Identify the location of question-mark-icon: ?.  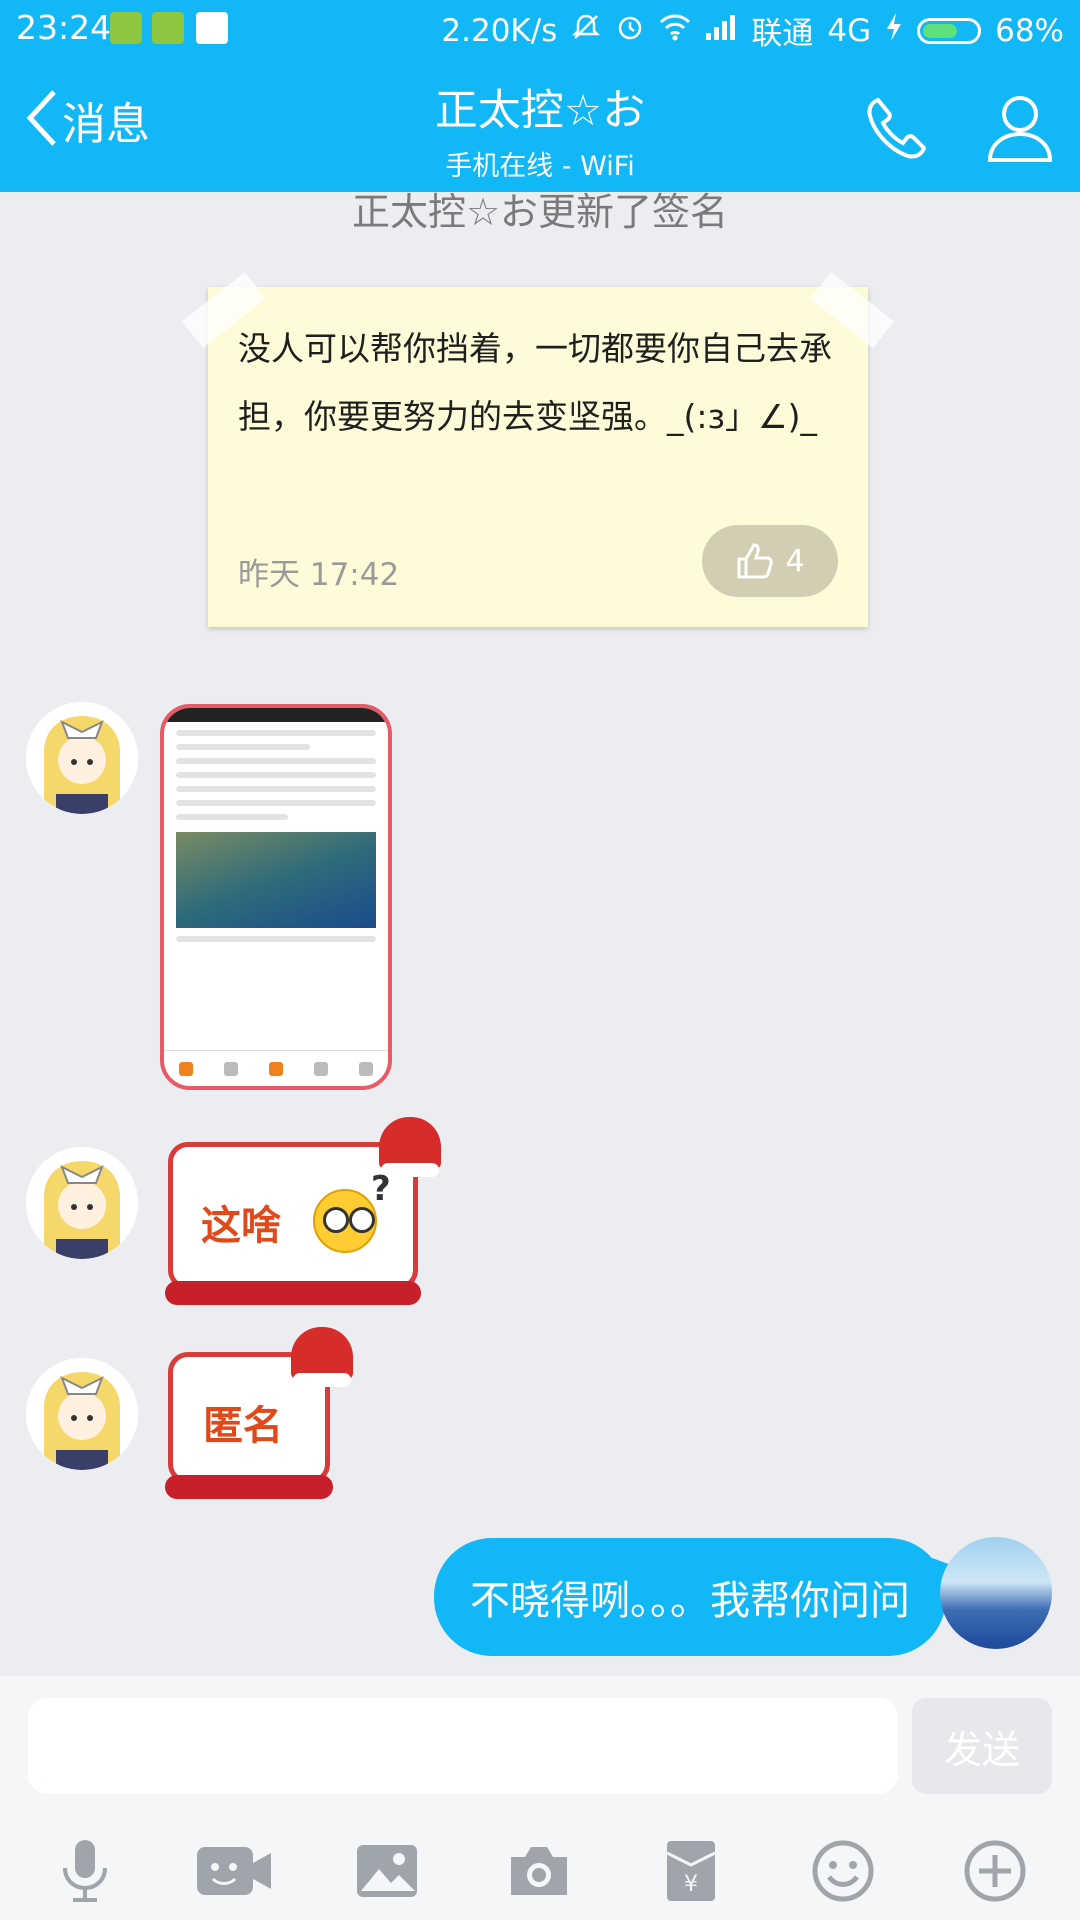
(381, 1189).